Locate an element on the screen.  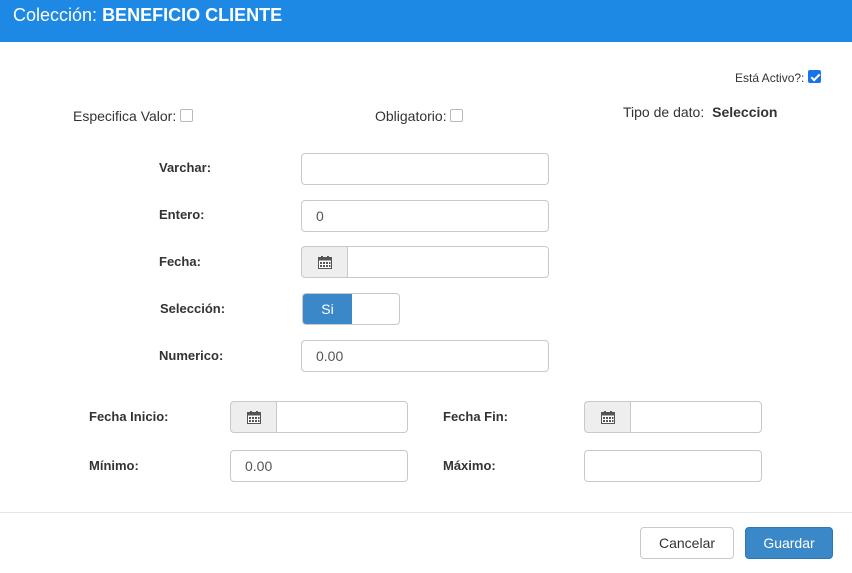
save-button: Guardar is located at coordinates (789, 543).